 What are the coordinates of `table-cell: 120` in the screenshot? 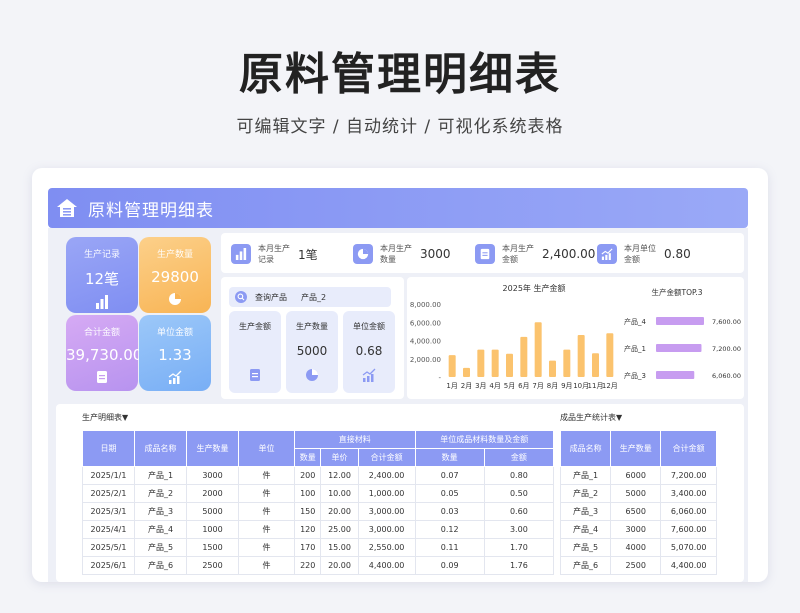 It's located at (307, 529).